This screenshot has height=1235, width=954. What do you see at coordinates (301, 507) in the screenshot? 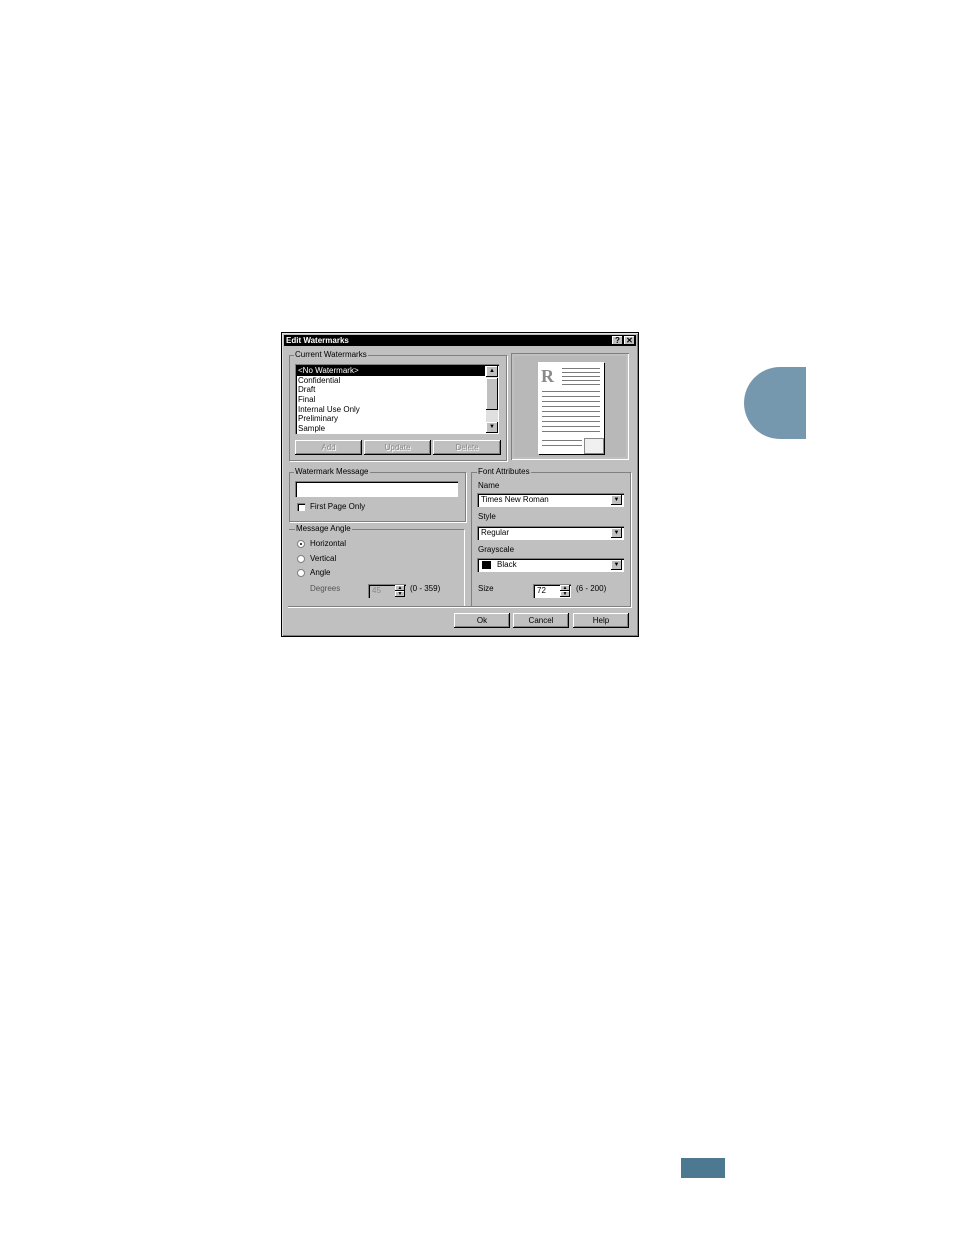
I see `first-page-only-checkbox` at bounding box center [301, 507].